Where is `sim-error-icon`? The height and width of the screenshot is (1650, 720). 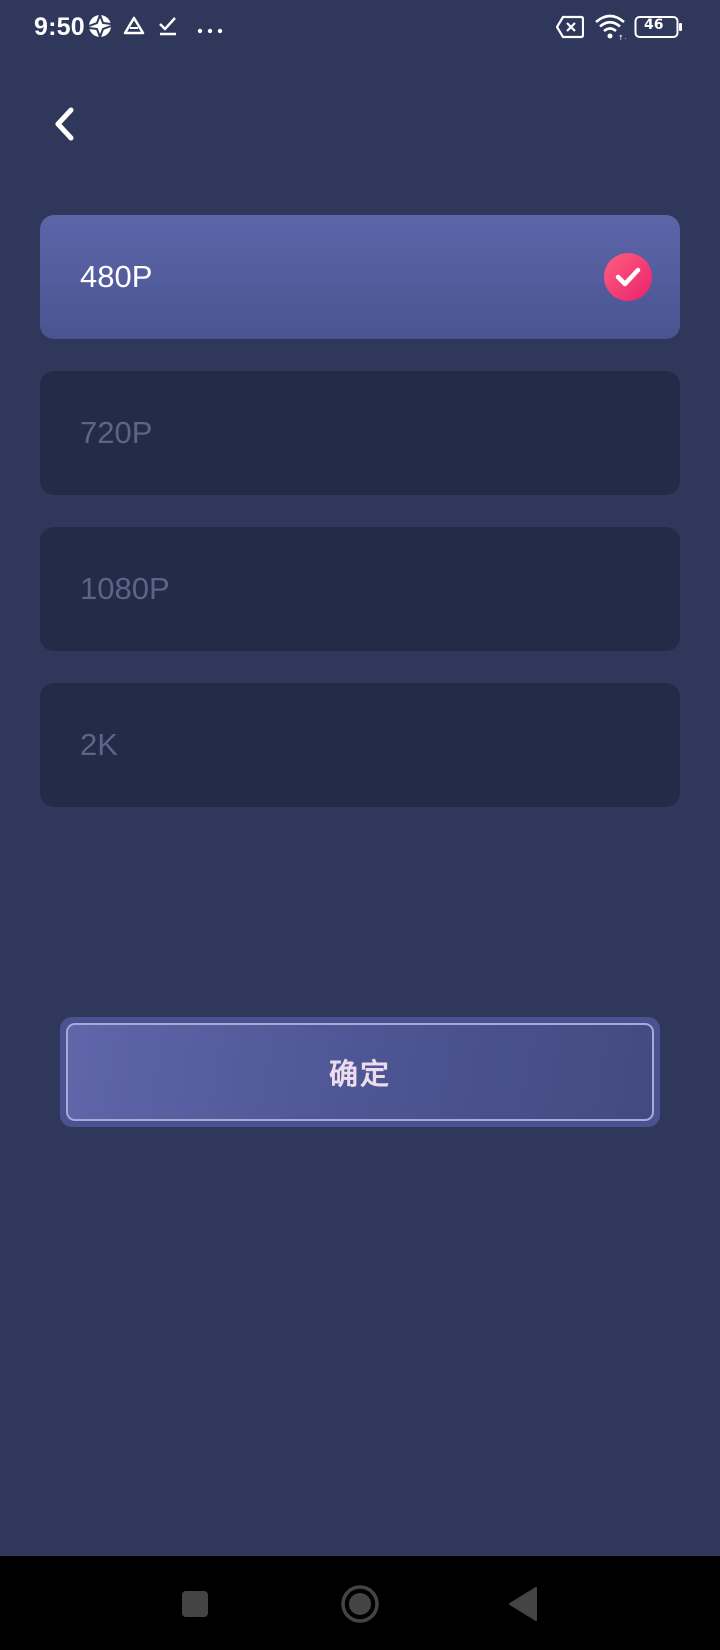 sim-error-icon is located at coordinates (570, 29).